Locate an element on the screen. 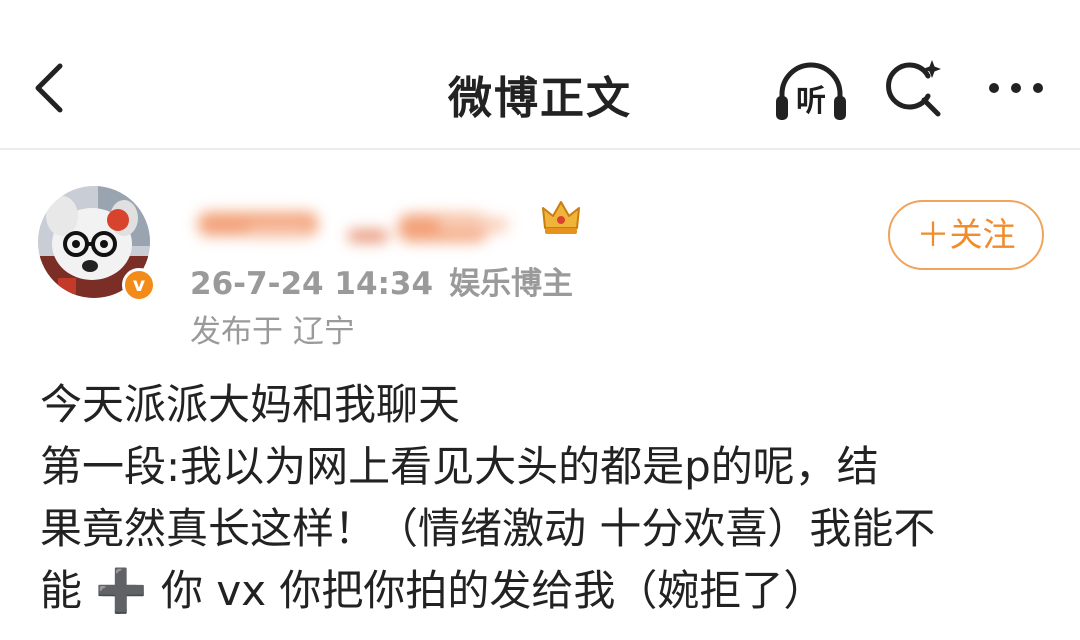  author-category: 娱乐博主 is located at coordinates (511, 284).